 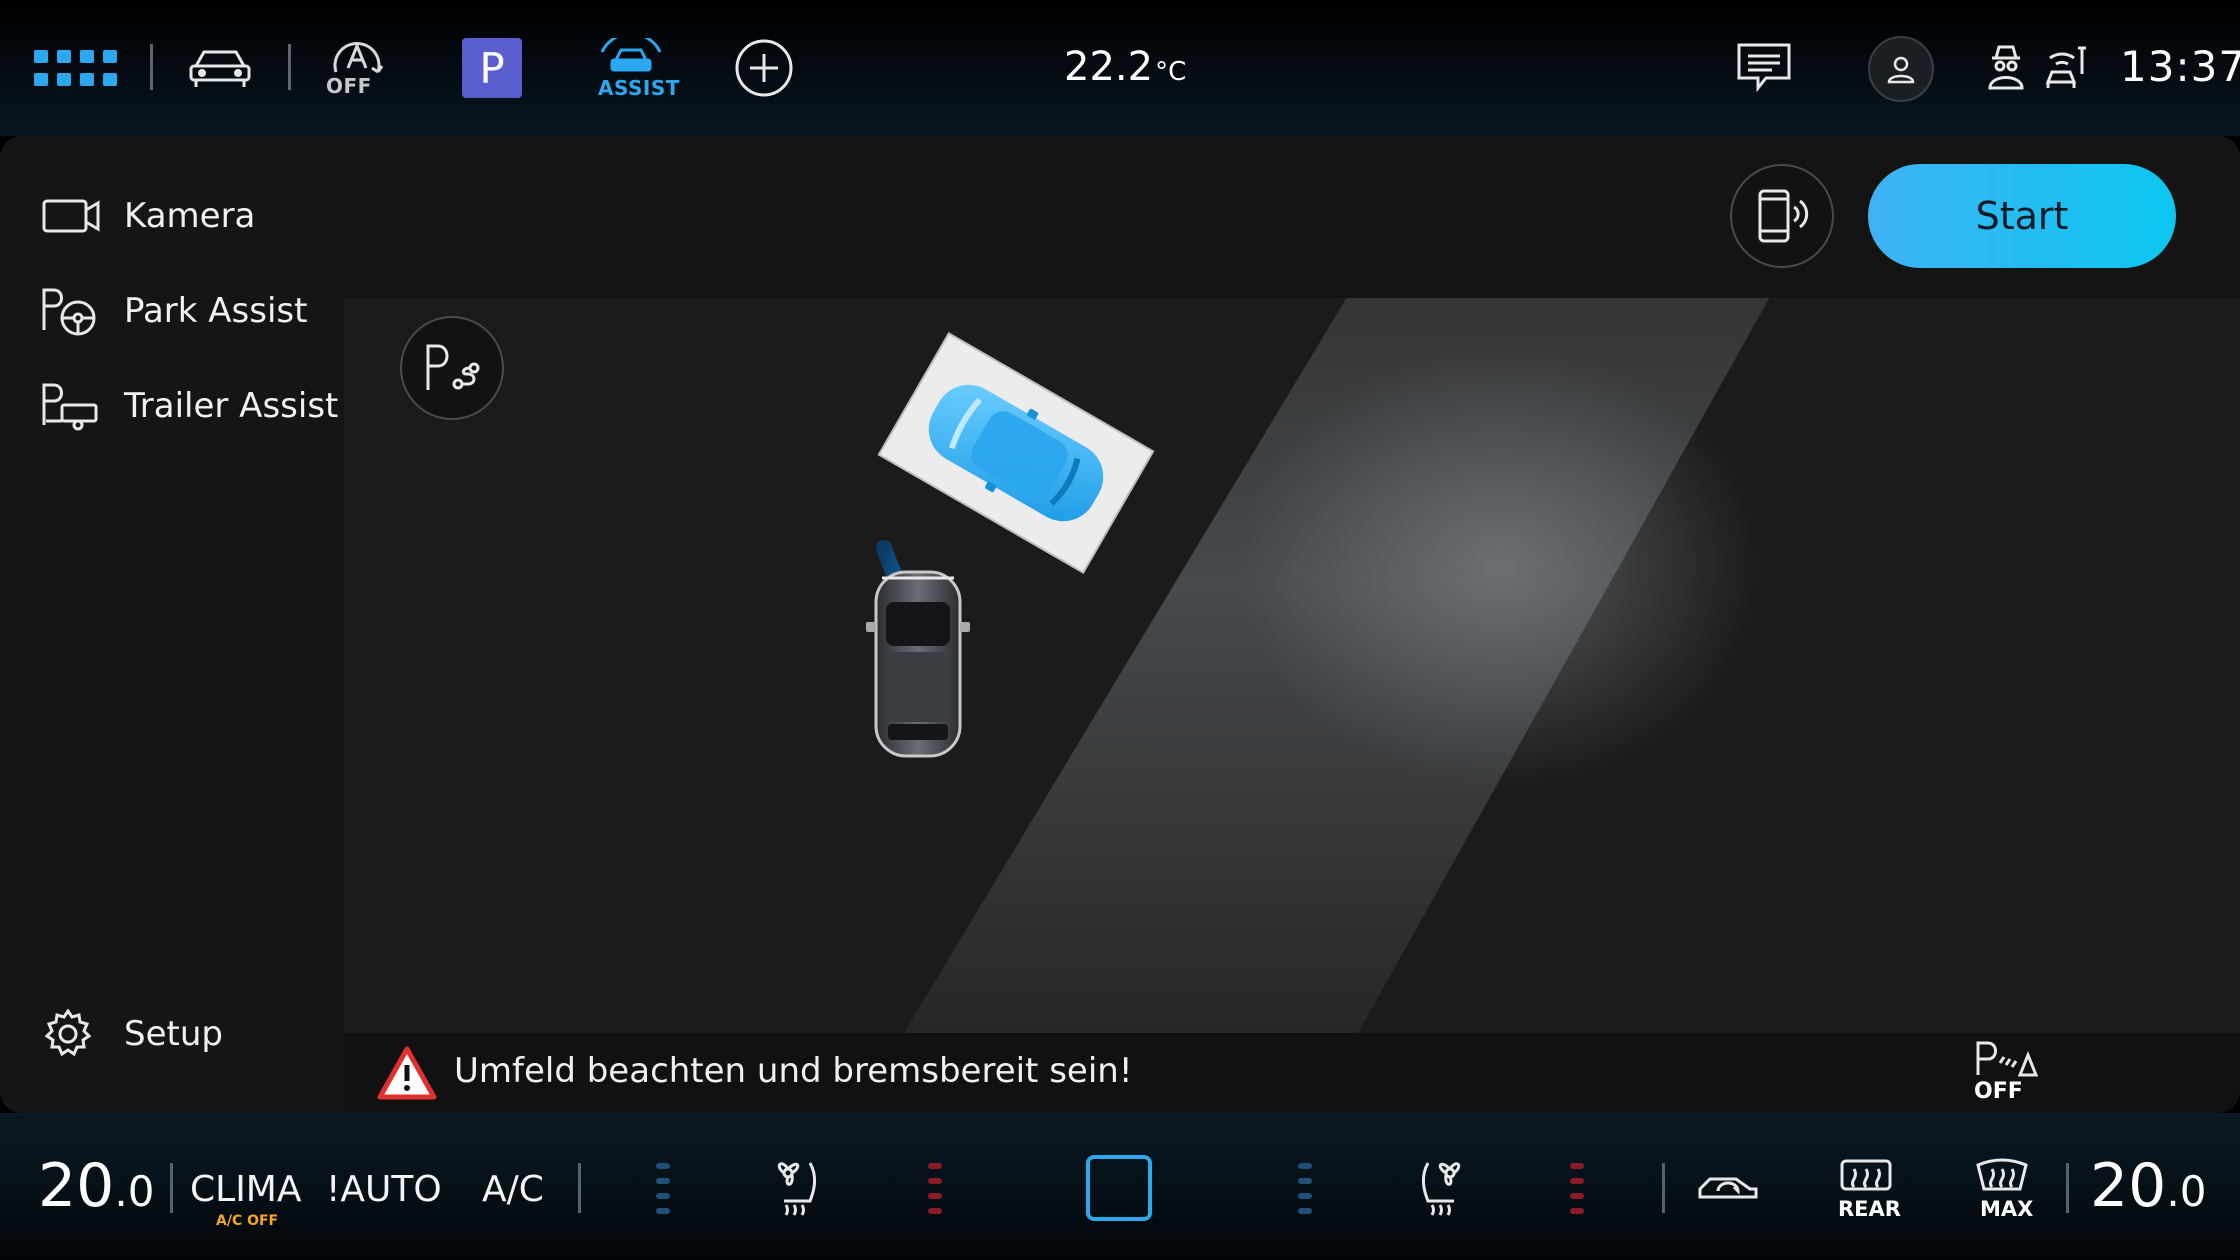 What do you see at coordinates (246, 1189) in the screenshot?
I see `clima-button: CLIMA` at bounding box center [246, 1189].